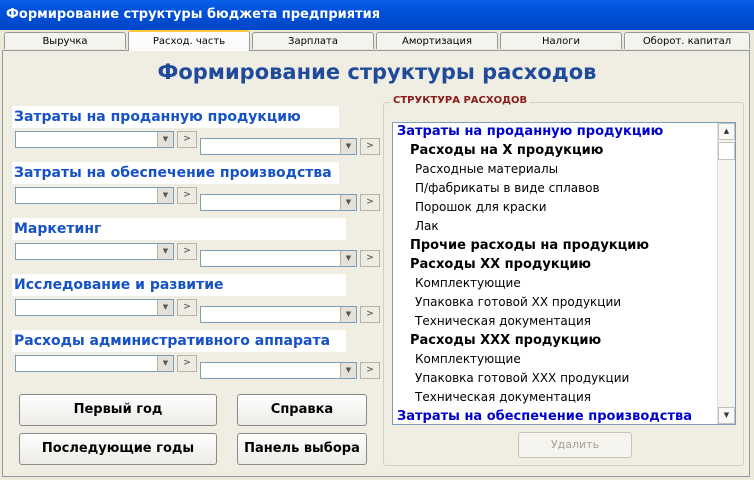 The width and height of the screenshot is (754, 480). Describe the element at coordinates (416, 228) in the screenshot. I see `list-item: Лак` at that location.